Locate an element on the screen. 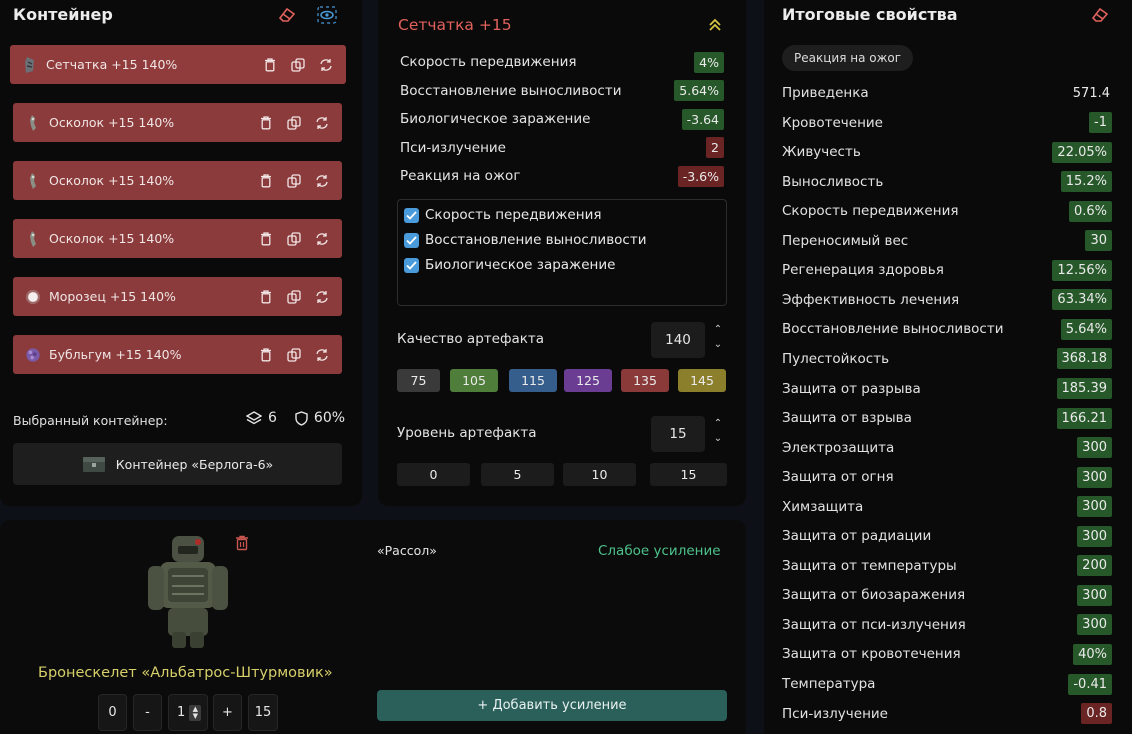 This screenshot has width=1132, height=734. summary-stat-value: -1 is located at coordinates (1100, 123).